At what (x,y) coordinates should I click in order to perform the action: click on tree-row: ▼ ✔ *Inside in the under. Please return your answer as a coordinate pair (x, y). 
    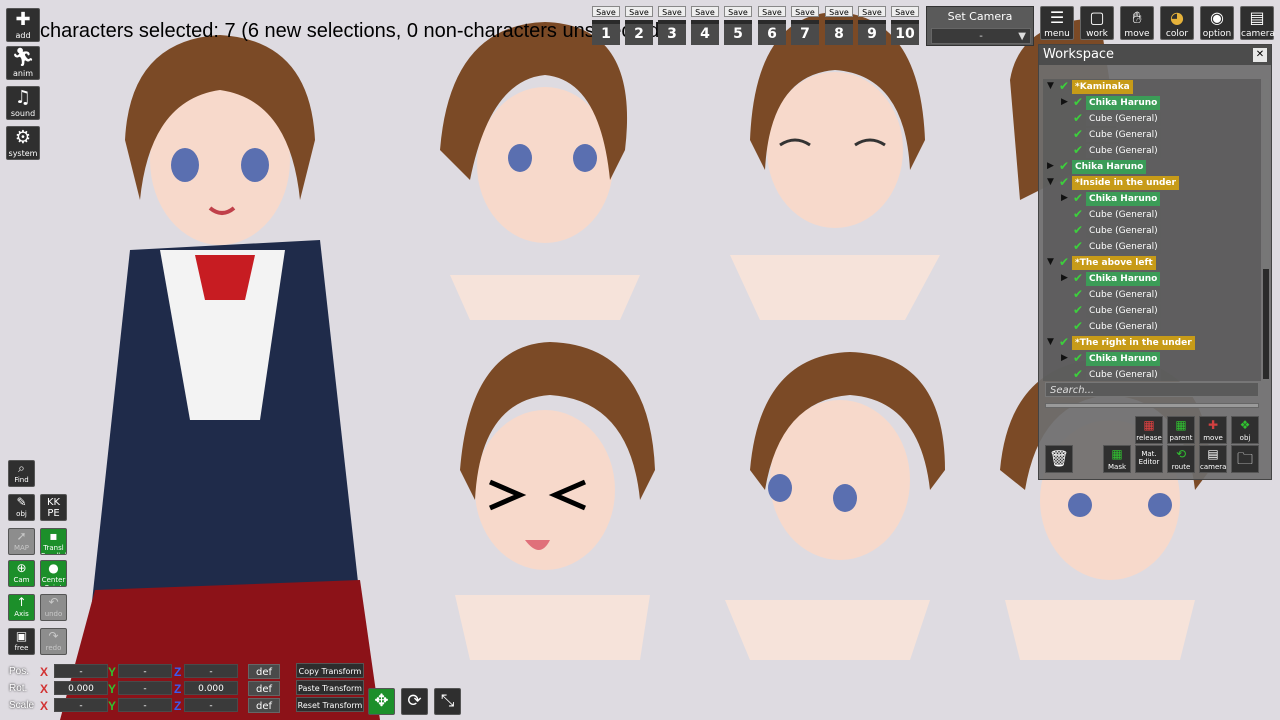
    Looking at the image, I should click on (1152, 183).